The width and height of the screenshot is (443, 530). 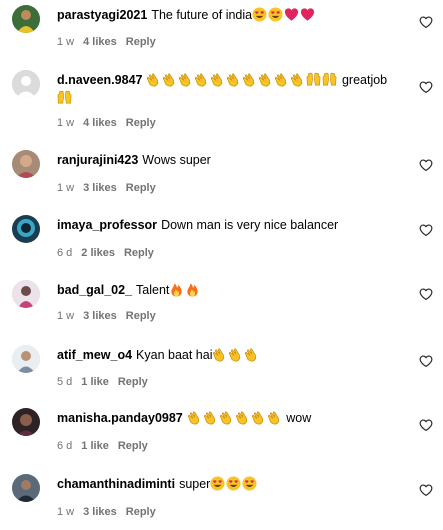 I want to click on comment-meta: 6 d 2 likes Reply, so click(x=110, y=253).